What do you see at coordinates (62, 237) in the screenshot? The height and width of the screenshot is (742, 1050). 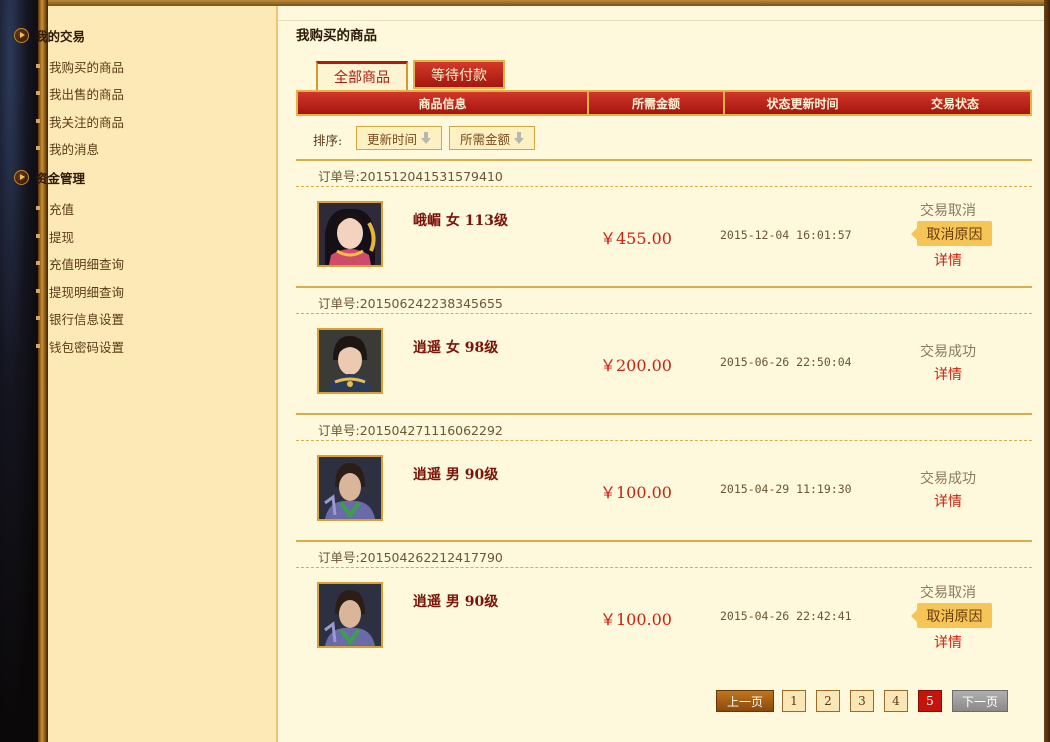 I see `sidebar-item-label: 提现` at bounding box center [62, 237].